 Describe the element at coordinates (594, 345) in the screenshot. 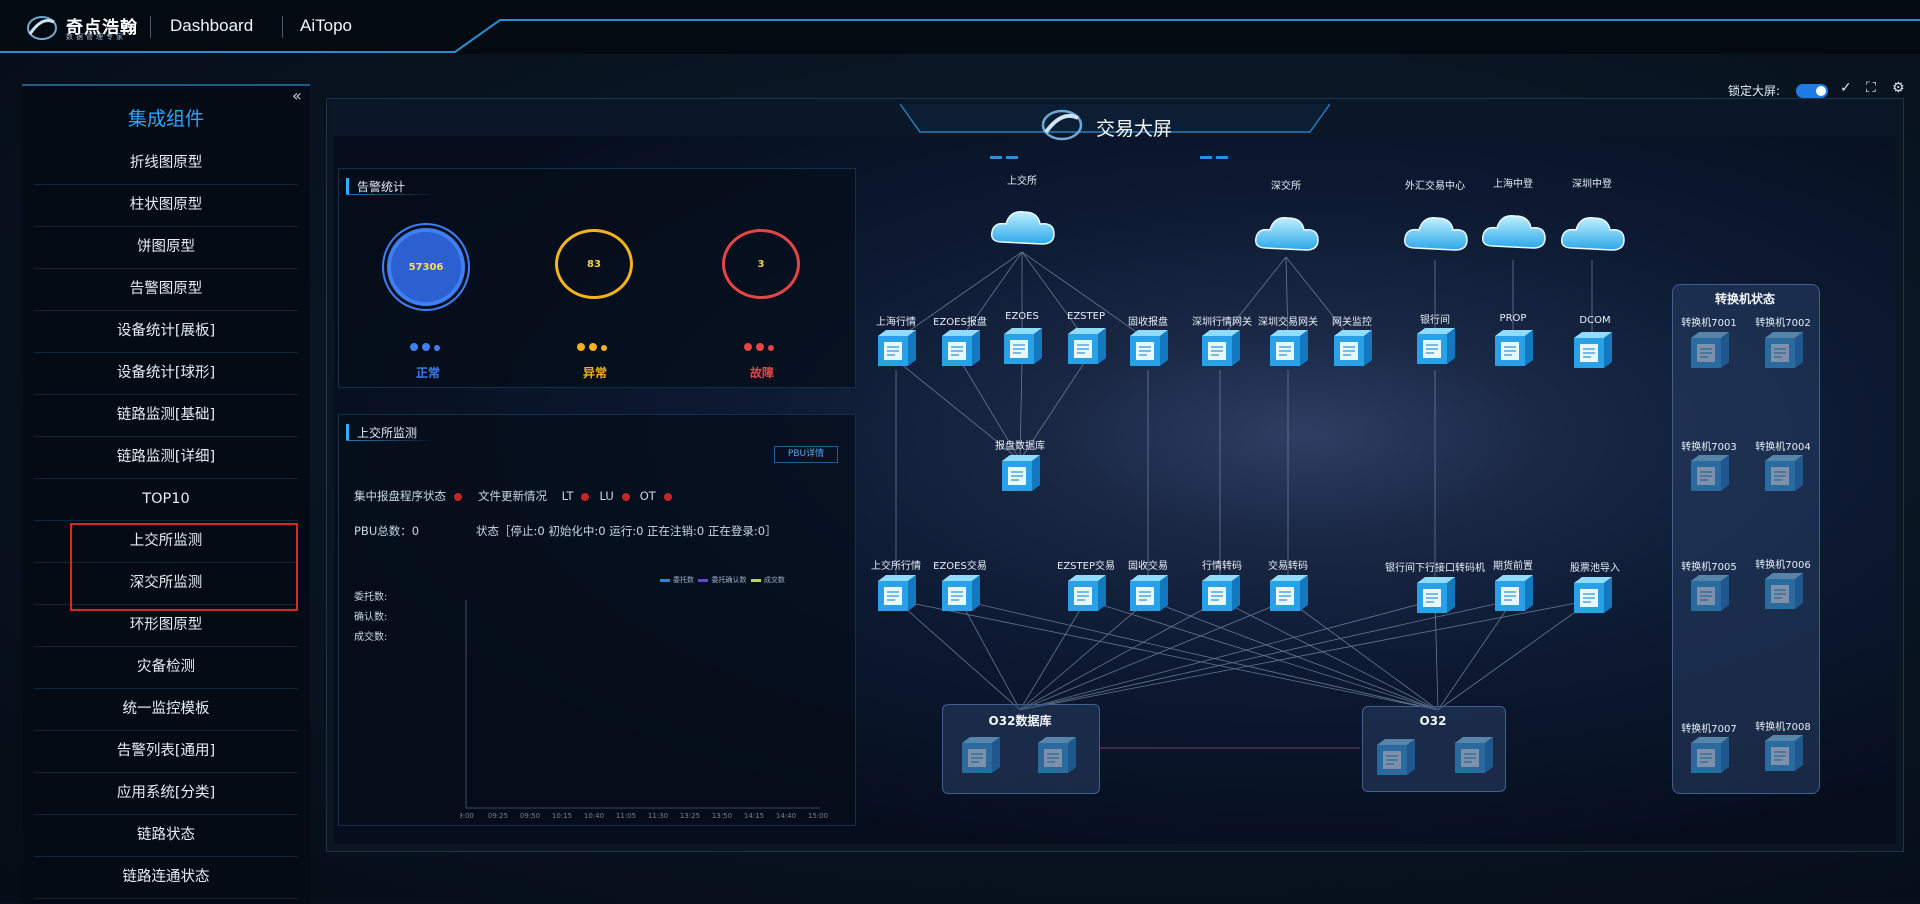

I see `abnormal-dots` at that location.